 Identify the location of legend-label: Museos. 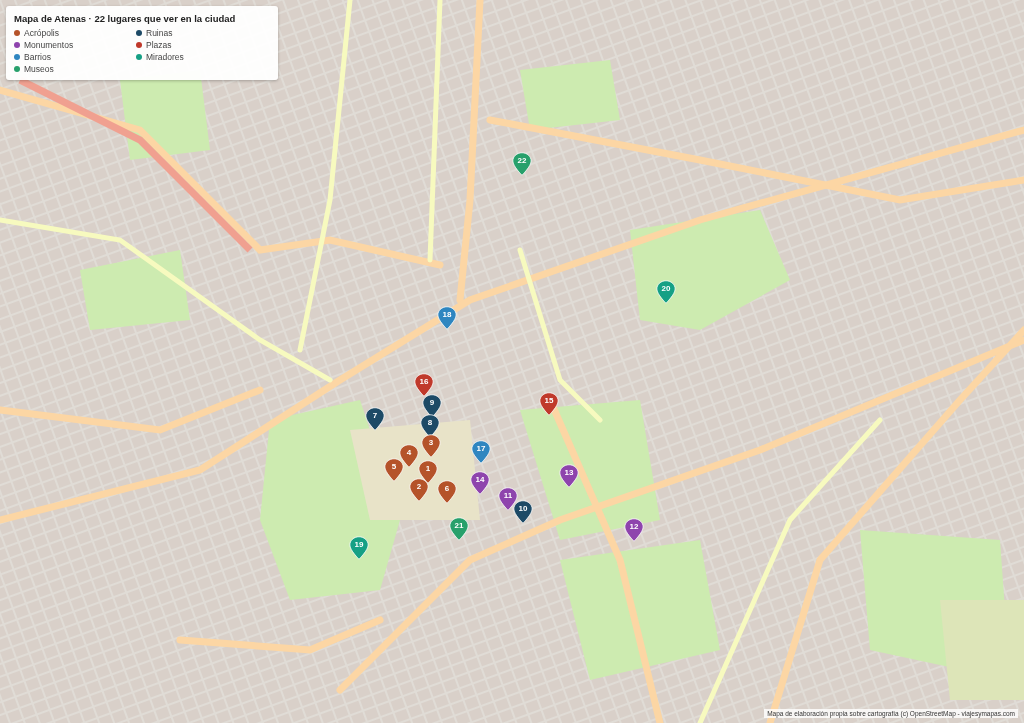
(39, 69).